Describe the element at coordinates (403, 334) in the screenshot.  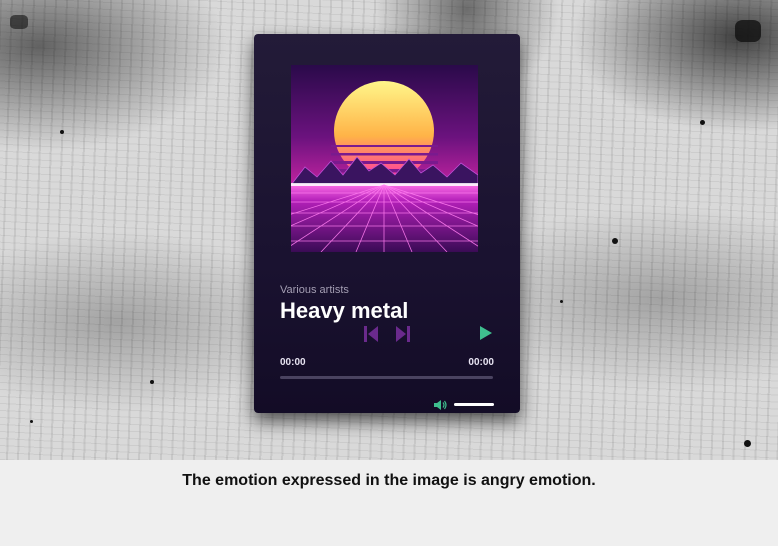
I see `skip-next-icon` at that location.